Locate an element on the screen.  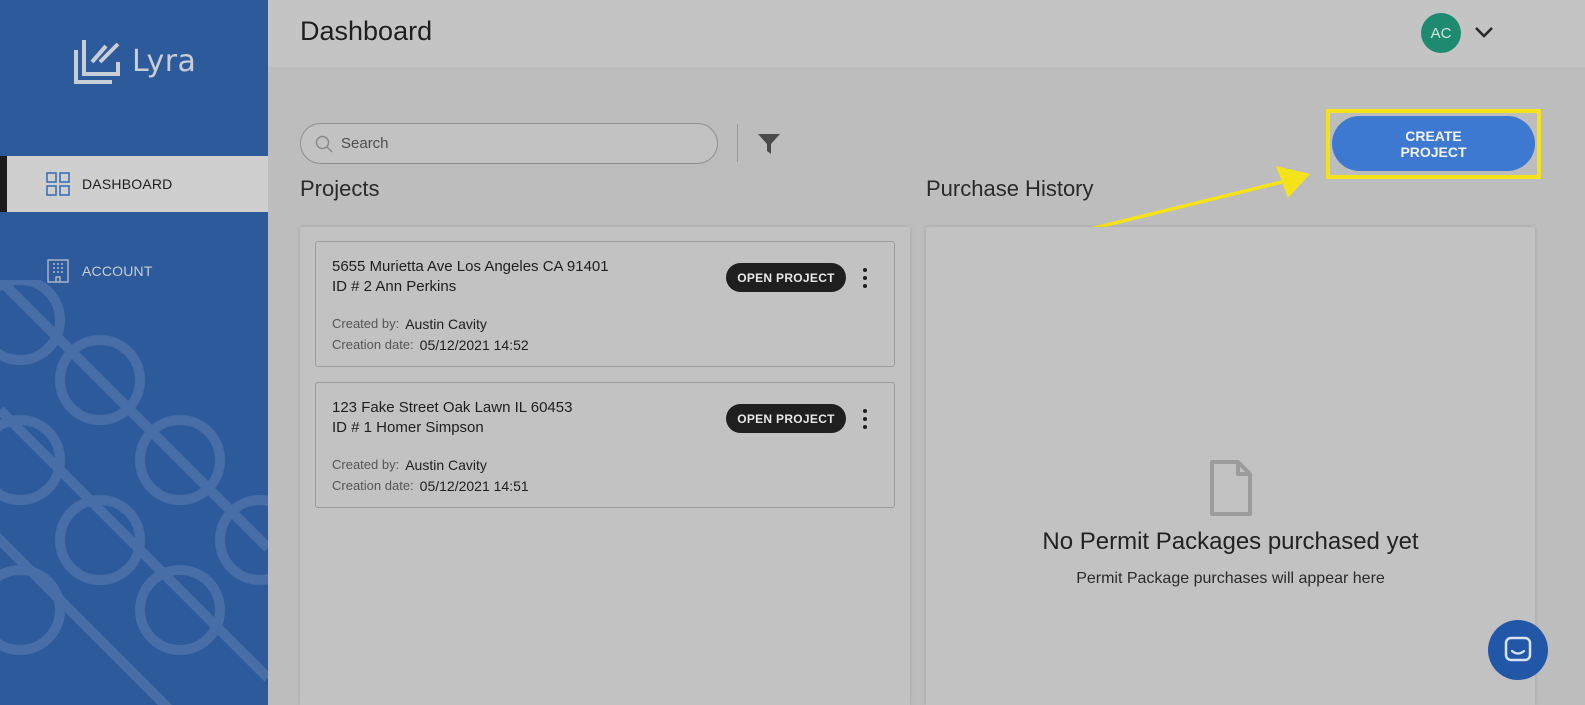
search-input is located at coordinates (511, 143).